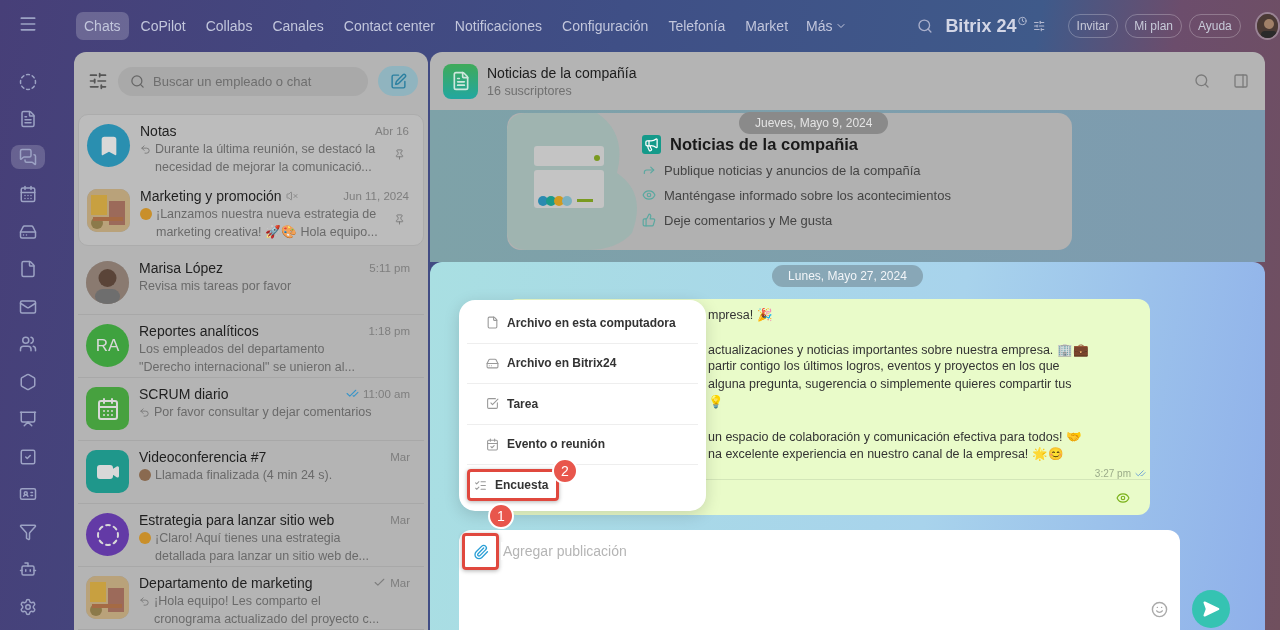 This screenshot has height=630, width=1280. I want to click on pen-icon, so click(398, 81).